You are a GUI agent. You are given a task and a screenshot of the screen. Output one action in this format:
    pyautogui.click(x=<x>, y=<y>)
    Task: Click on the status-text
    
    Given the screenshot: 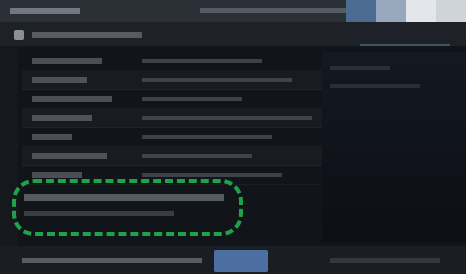 What is the action you would take?
    pyautogui.click(x=112, y=260)
    